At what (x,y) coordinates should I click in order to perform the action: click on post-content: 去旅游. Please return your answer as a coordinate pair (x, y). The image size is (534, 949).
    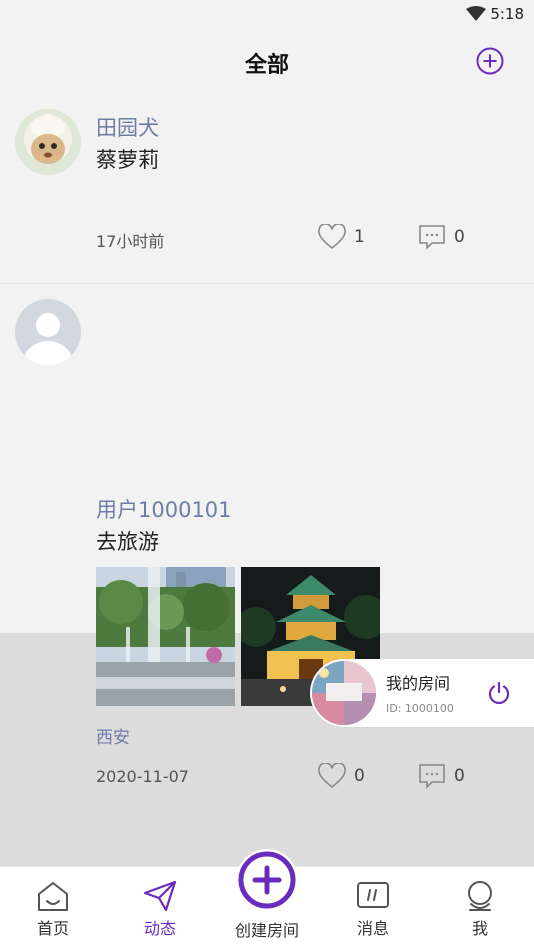
    Looking at the image, I should click on (127, 542).